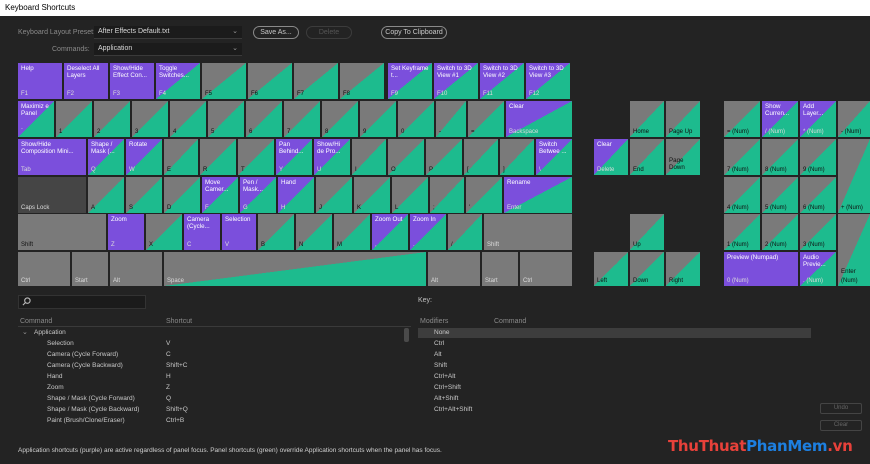 Image resolution: width=870 pixels, height=464 pixels. Describe the element at coordinates (614, 388) in the screenshot. I see `modifier-row: Ctrl+Shift` at that location.